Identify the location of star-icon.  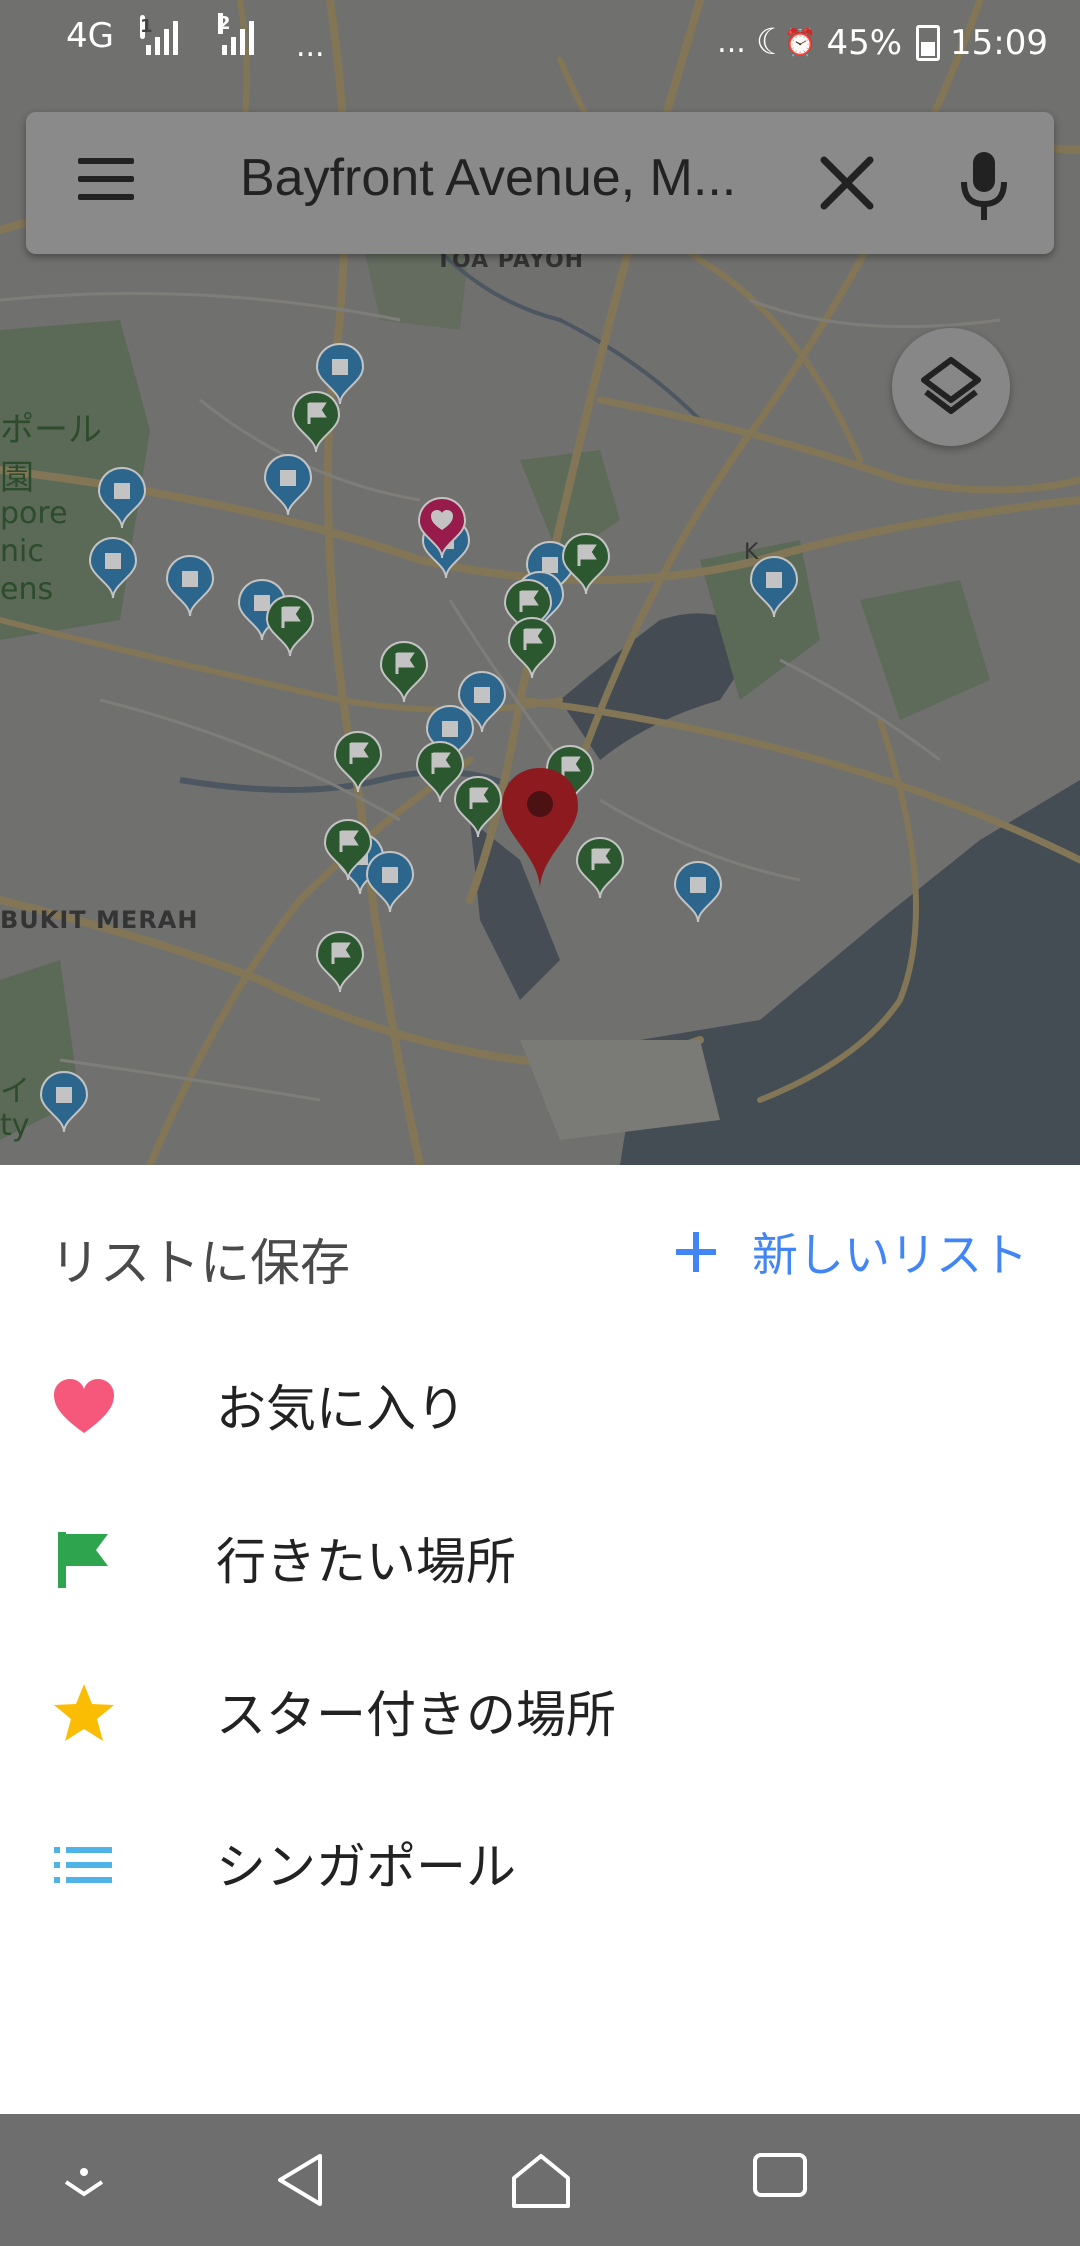
(84, 1712).